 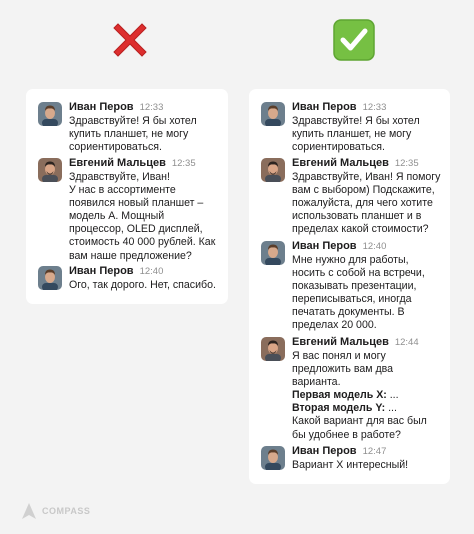 What do you see at coordinates (406, 342) in the screenshot?
I see `message-time: 12:44` at bounding box center [406, 342].